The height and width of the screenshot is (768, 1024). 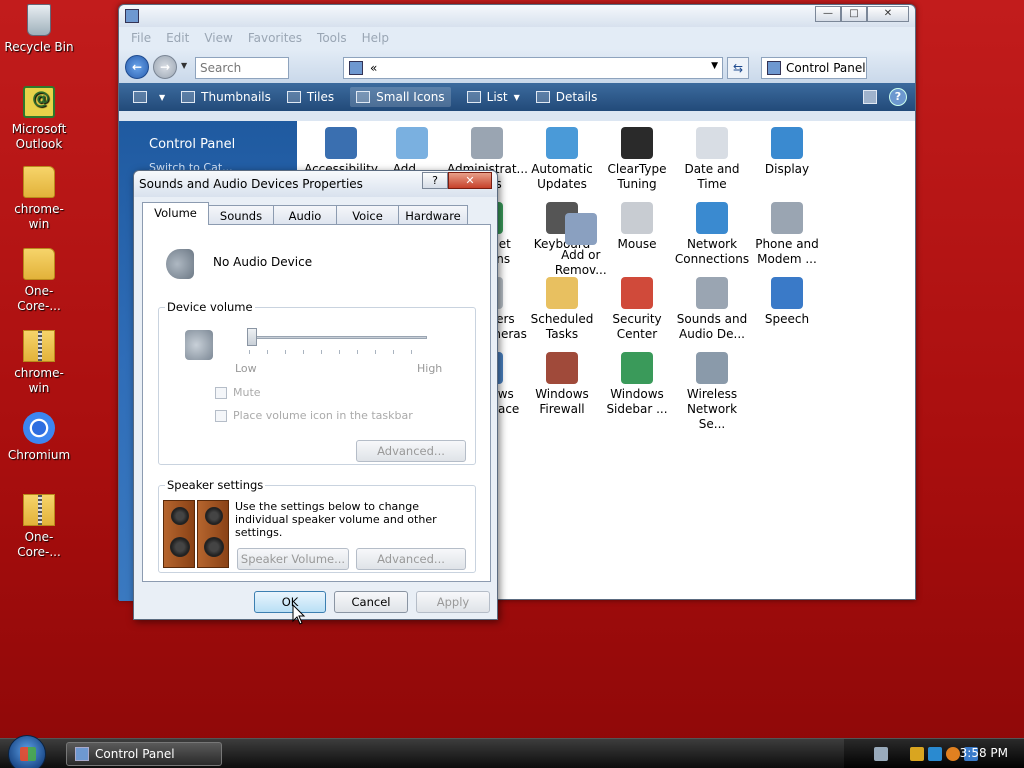 What do you see at coordinates (562, 309) in the screenshot?
I see `cp-item: Scheduled Tasks` at bounding box center [562, 309].